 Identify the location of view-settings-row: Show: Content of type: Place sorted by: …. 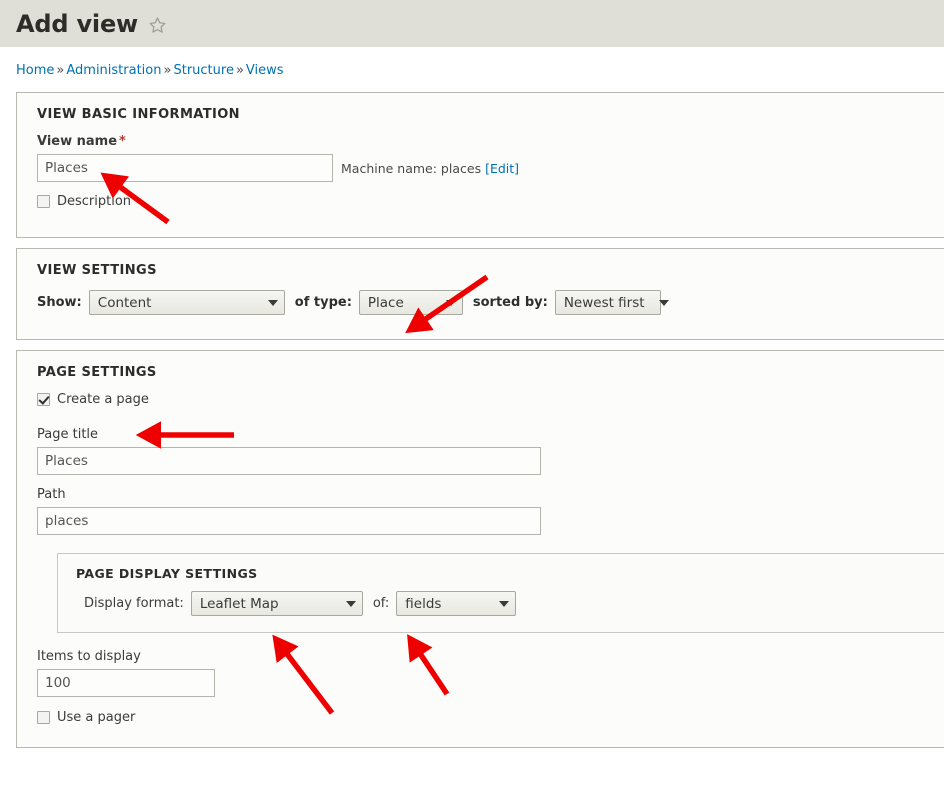
(490, 302).